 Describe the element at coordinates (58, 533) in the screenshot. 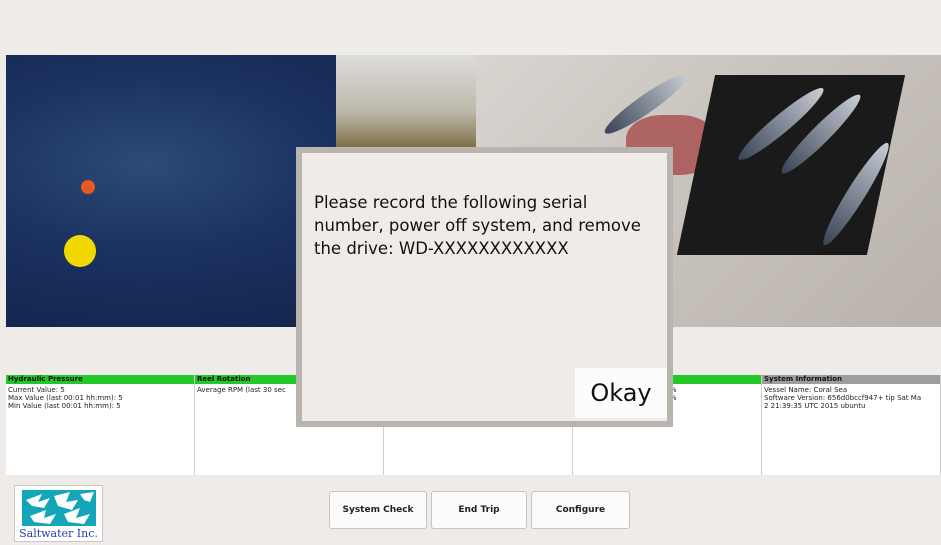

I see `logo-text: Saltwater Inc.` at that location.